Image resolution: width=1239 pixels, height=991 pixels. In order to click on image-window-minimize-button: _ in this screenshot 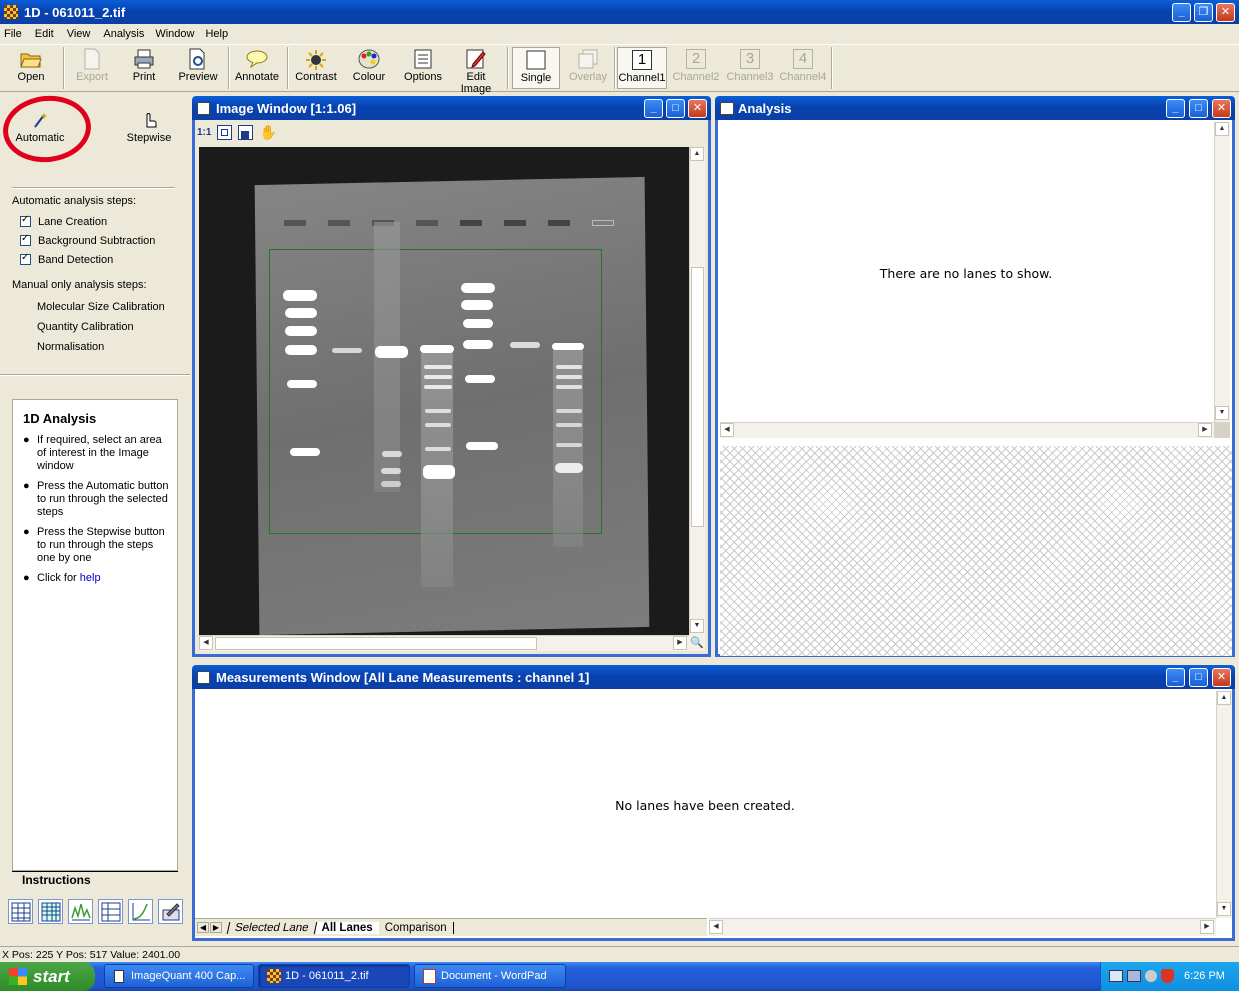, I will do `click(653, 108)`.